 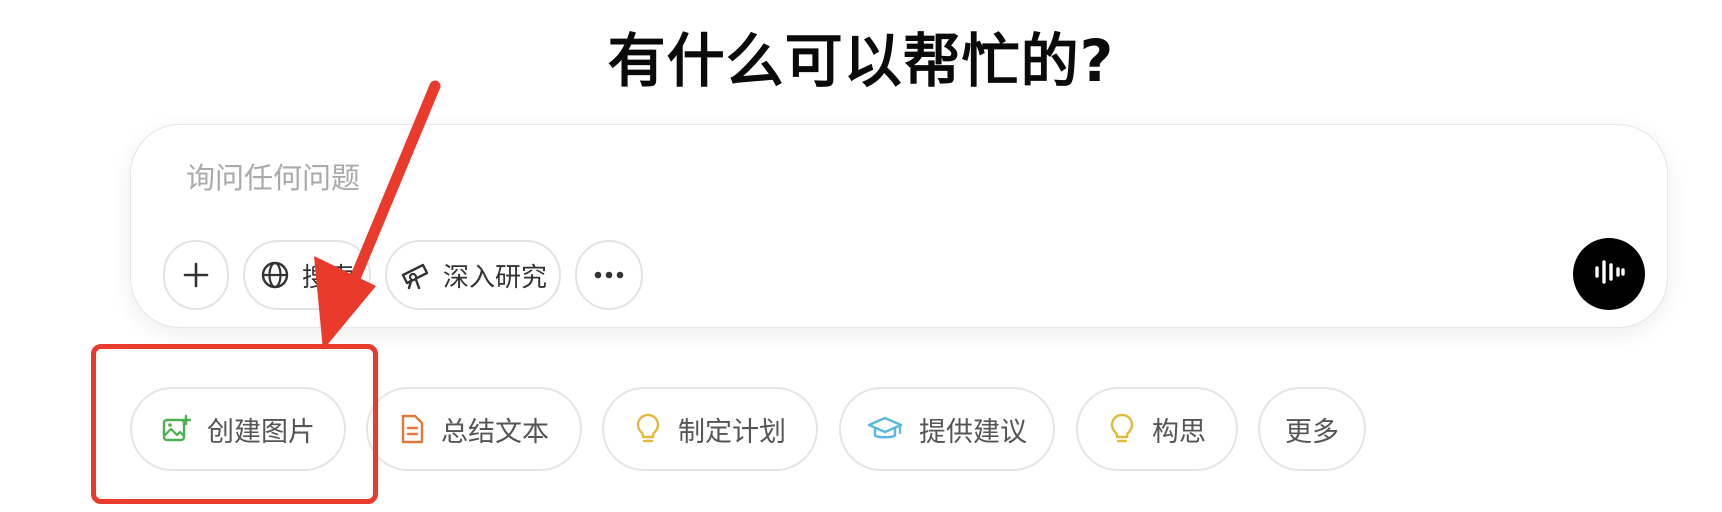 I want to click on suggestion-label: 提供建议, so click(x=973, y=432).